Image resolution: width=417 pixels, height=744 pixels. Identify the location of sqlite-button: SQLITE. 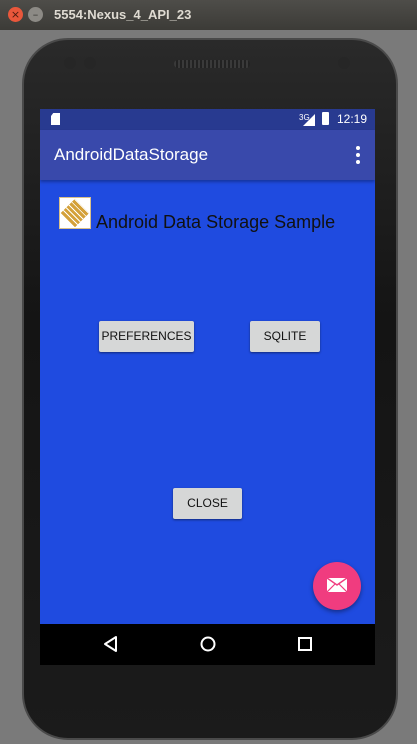
(285, 336).